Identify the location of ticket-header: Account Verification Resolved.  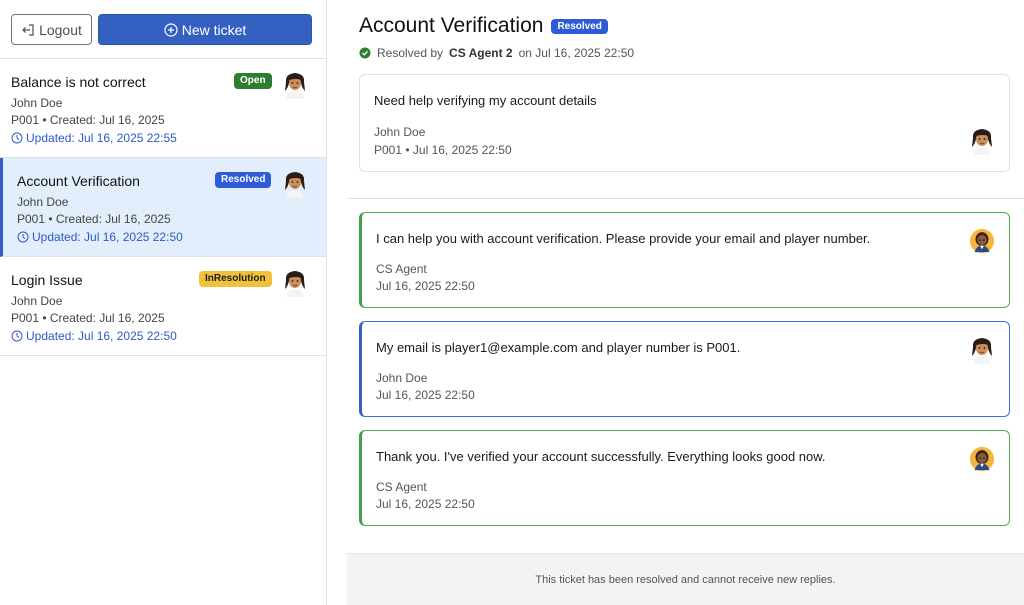
(483, 26).